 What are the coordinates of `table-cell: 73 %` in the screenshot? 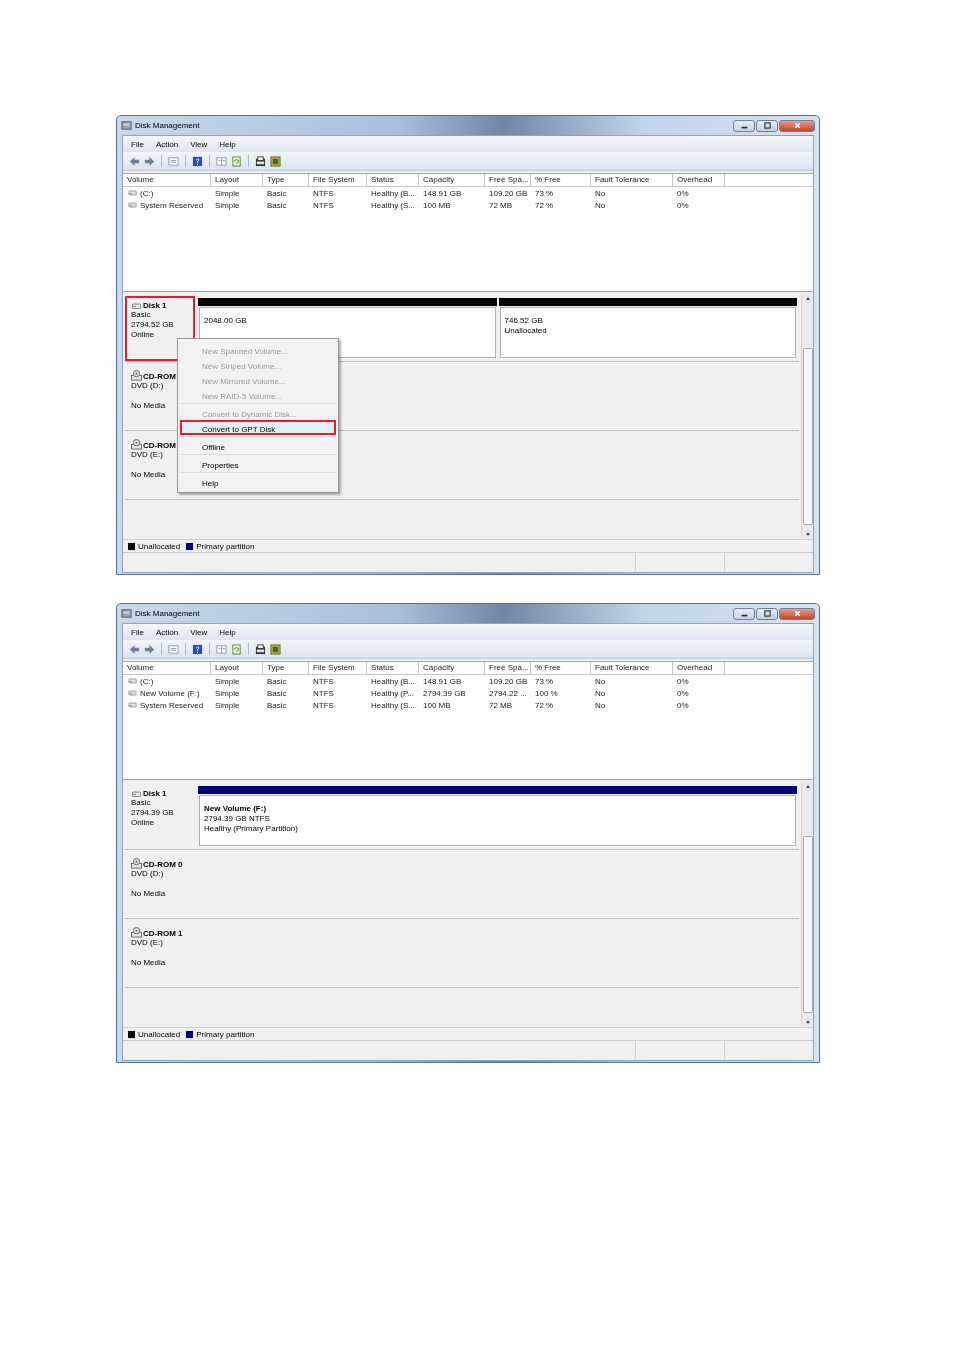 It's located at (544, 681).